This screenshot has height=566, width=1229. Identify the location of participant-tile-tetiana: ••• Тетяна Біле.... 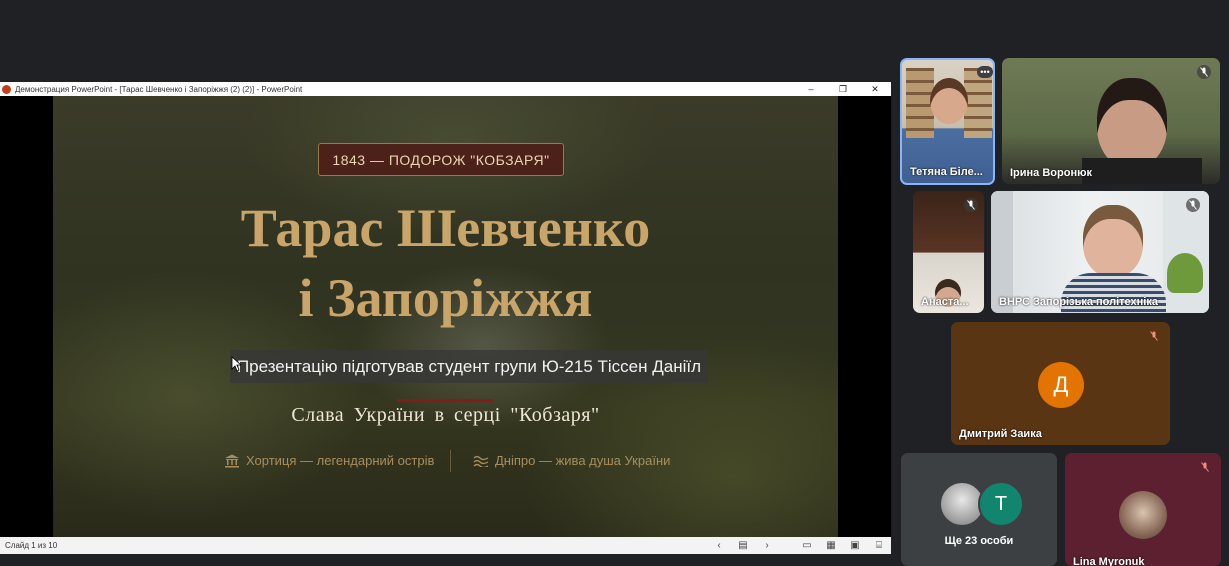
(947, 121).